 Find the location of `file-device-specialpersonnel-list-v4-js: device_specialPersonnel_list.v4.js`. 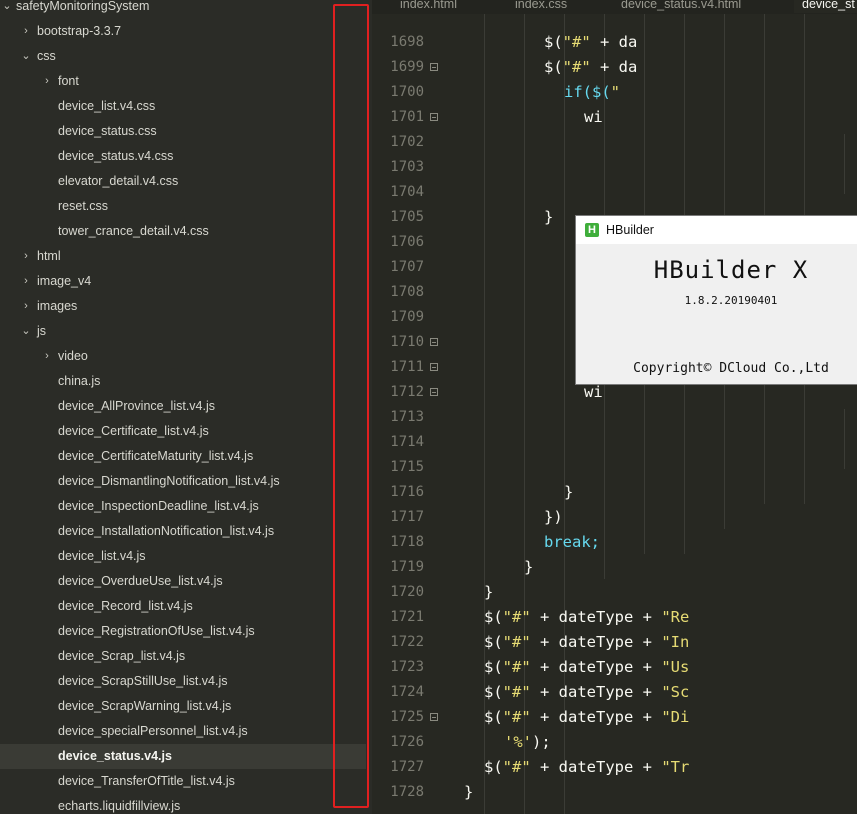

file-device-specialpersonnel-list-v4-js: device_specialPersonnel_list.v4.js is located at coordinates (183, 731).